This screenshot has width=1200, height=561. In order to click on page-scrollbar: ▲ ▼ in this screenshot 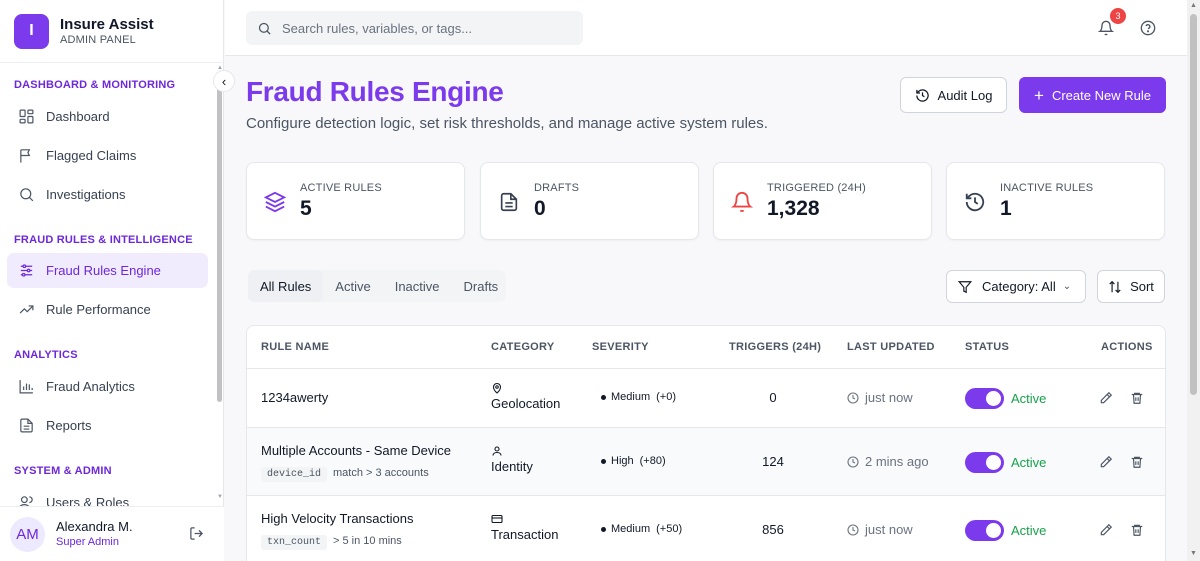, I will do `click(1193, 280)`.